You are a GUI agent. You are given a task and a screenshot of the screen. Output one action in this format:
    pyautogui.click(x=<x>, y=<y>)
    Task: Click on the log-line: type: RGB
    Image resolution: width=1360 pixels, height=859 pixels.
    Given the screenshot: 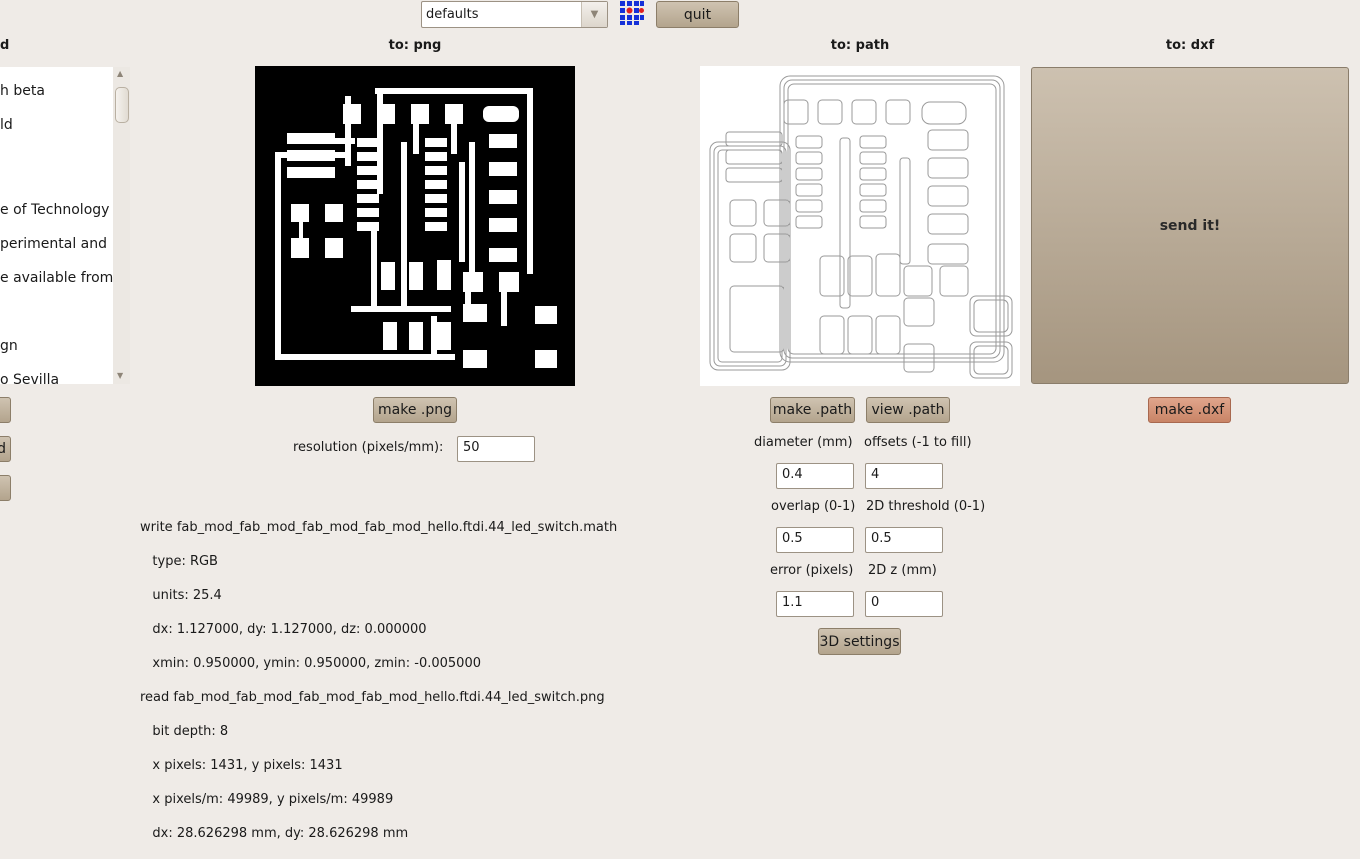 What is the action you would take?
    pyautogui.click(x=179, y=561)
    